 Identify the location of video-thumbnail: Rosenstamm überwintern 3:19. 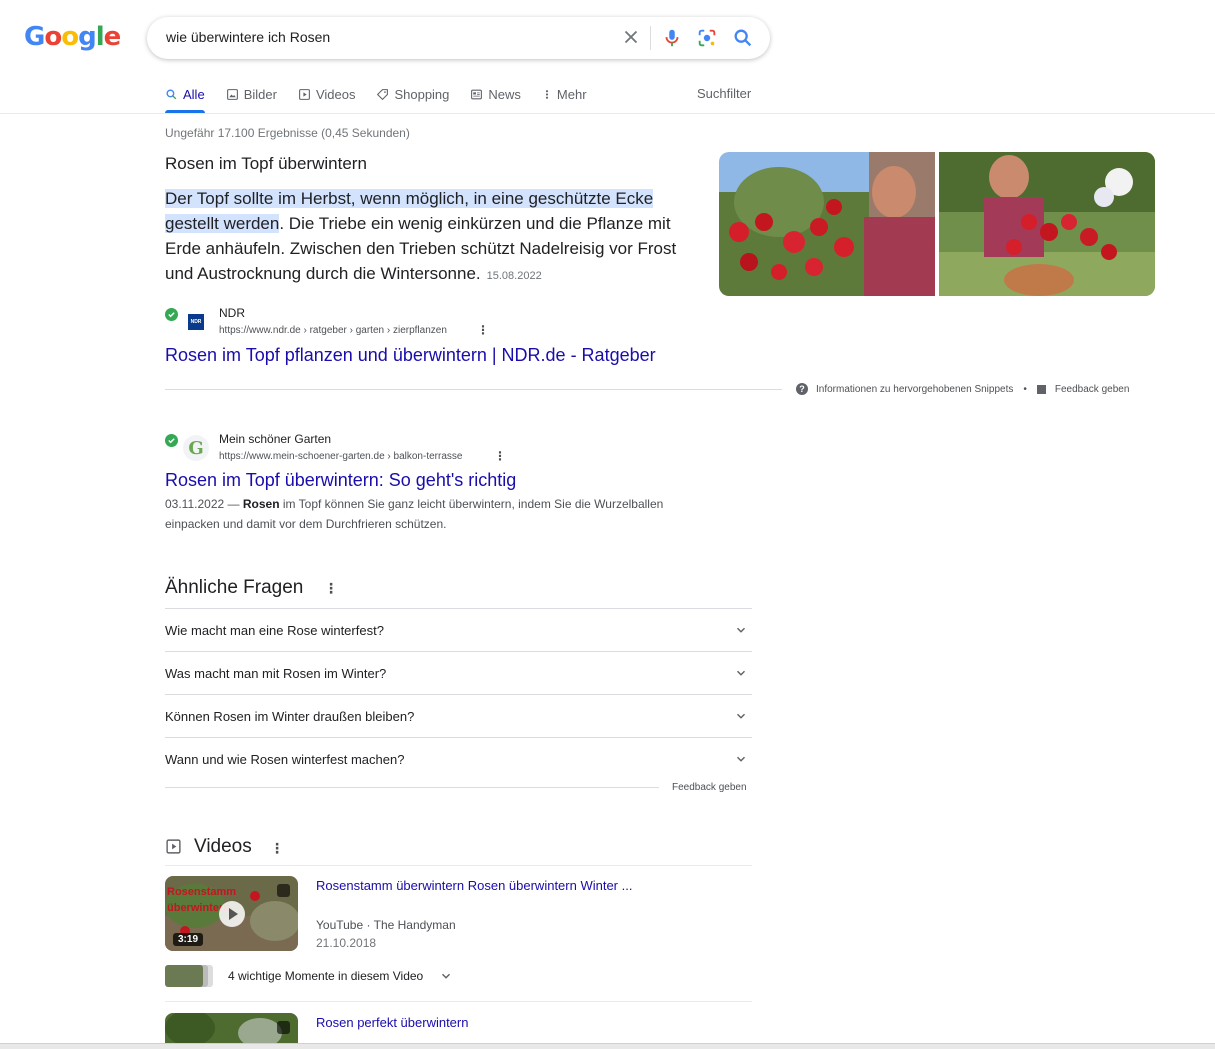
(231, 913).